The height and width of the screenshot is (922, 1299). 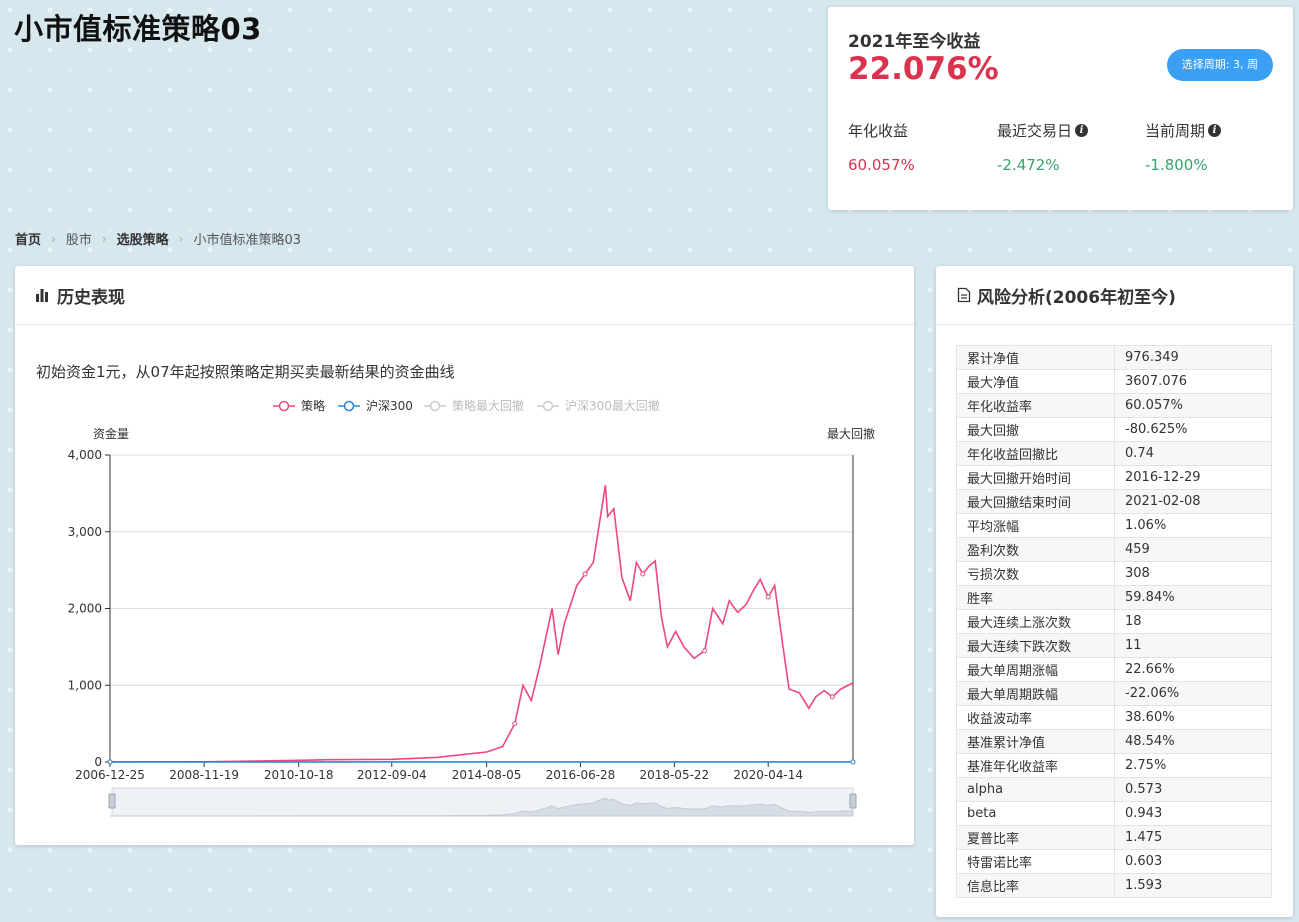 What do you see at coordinates (598, 405) in the screenshot?
I see `legend-item-csi300-drawdown: 沪深300最大回撤` at bounding box center [598, 405].